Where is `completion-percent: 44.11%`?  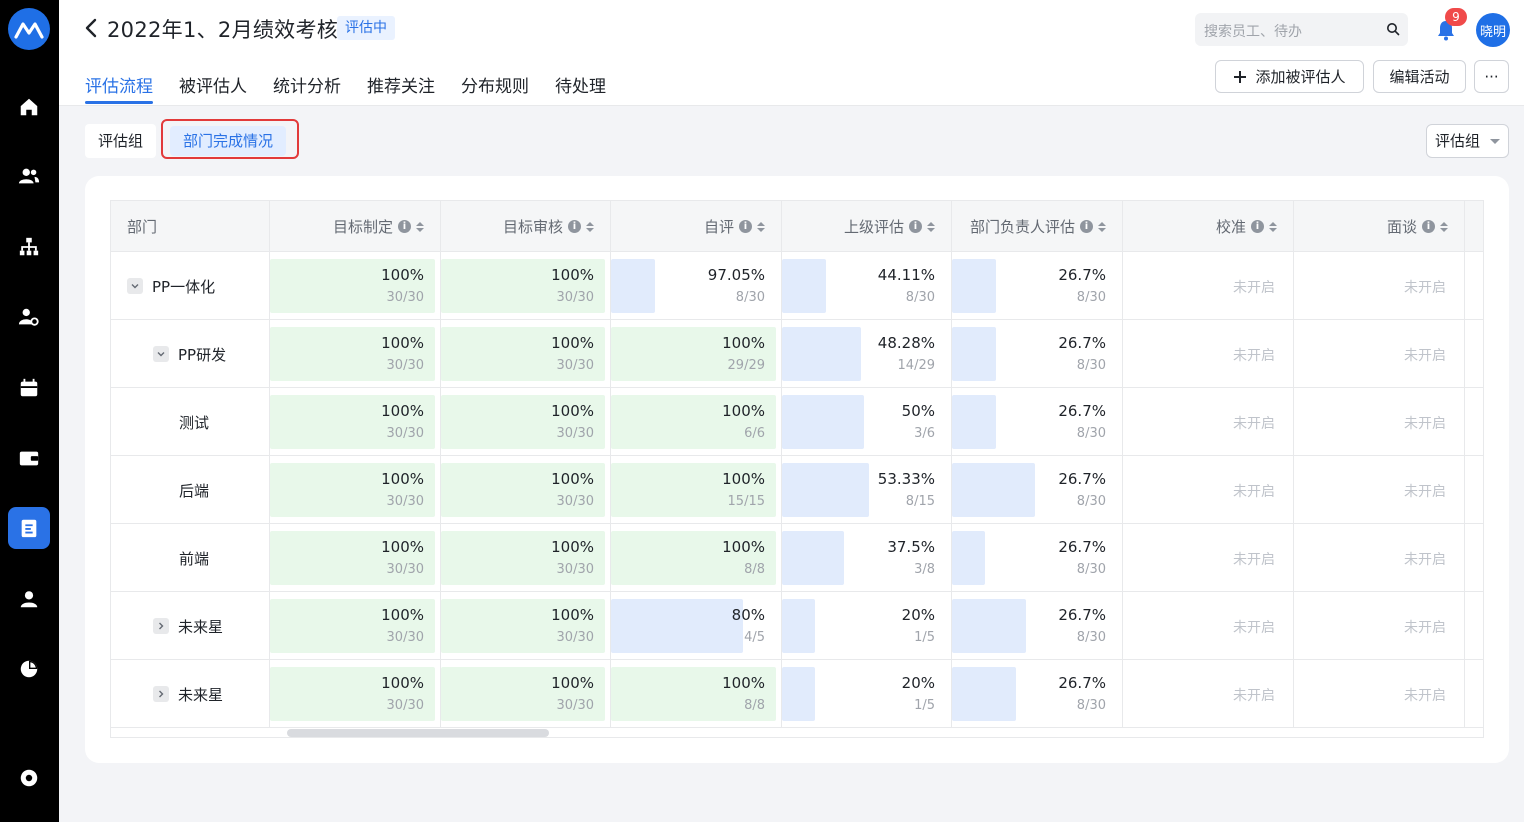
completion-percent: 44.11% is located at coordinates (906, 275).